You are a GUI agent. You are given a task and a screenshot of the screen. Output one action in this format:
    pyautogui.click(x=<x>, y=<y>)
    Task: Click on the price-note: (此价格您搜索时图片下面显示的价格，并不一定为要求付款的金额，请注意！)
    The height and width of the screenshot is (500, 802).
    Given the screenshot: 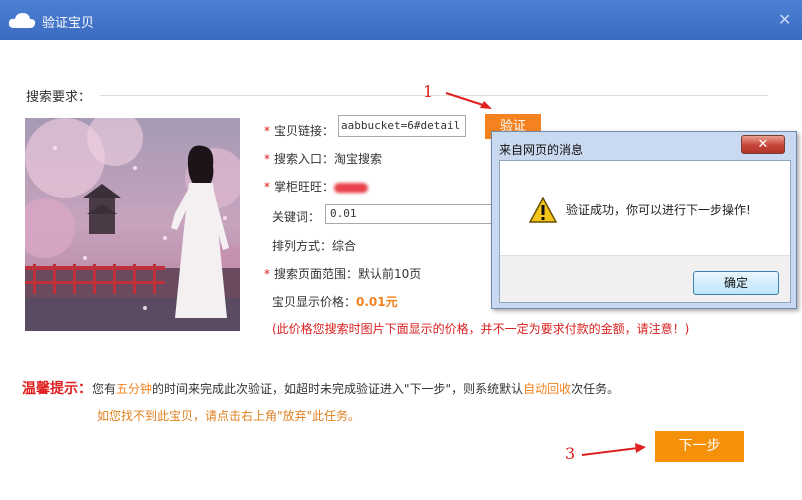 What is the action you would take?
    pyautogui.click(x=481, y=329)
    